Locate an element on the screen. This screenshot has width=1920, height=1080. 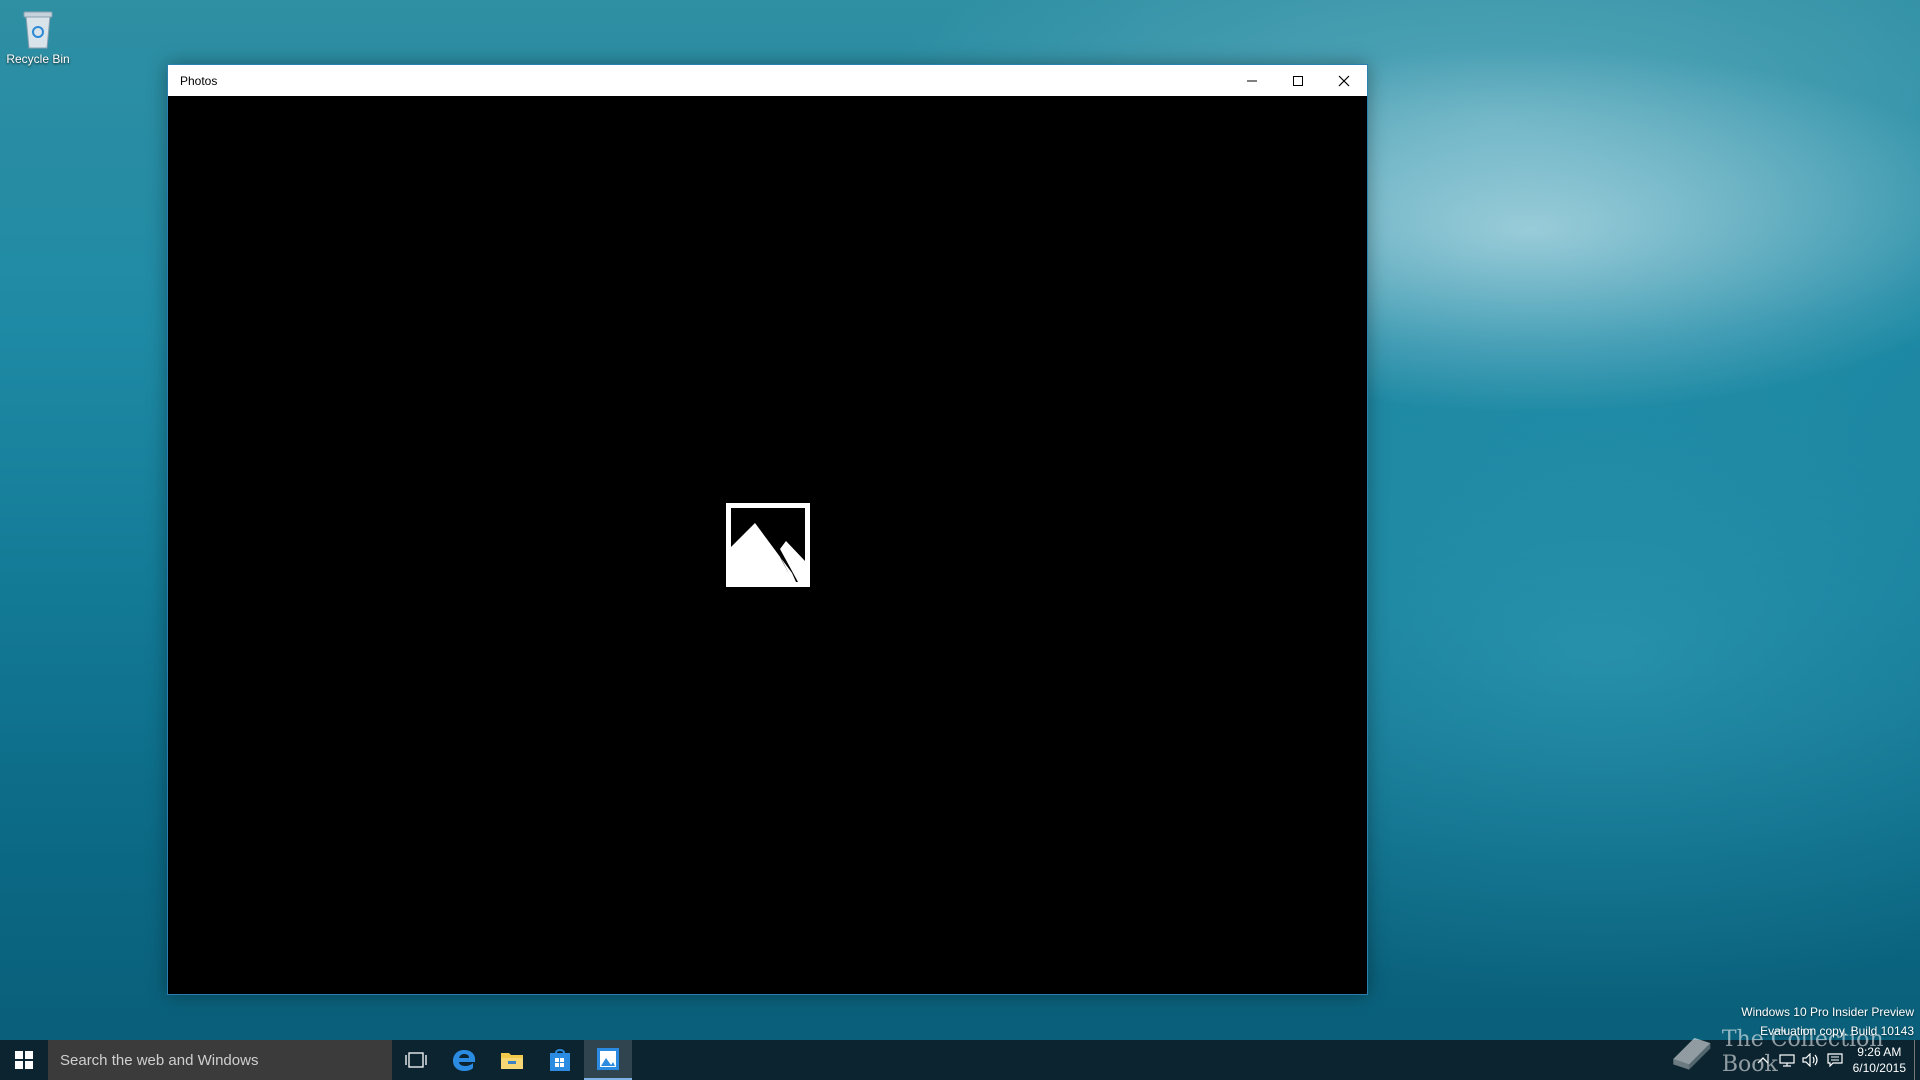
close-icon is located at coordinates (1344, 80).